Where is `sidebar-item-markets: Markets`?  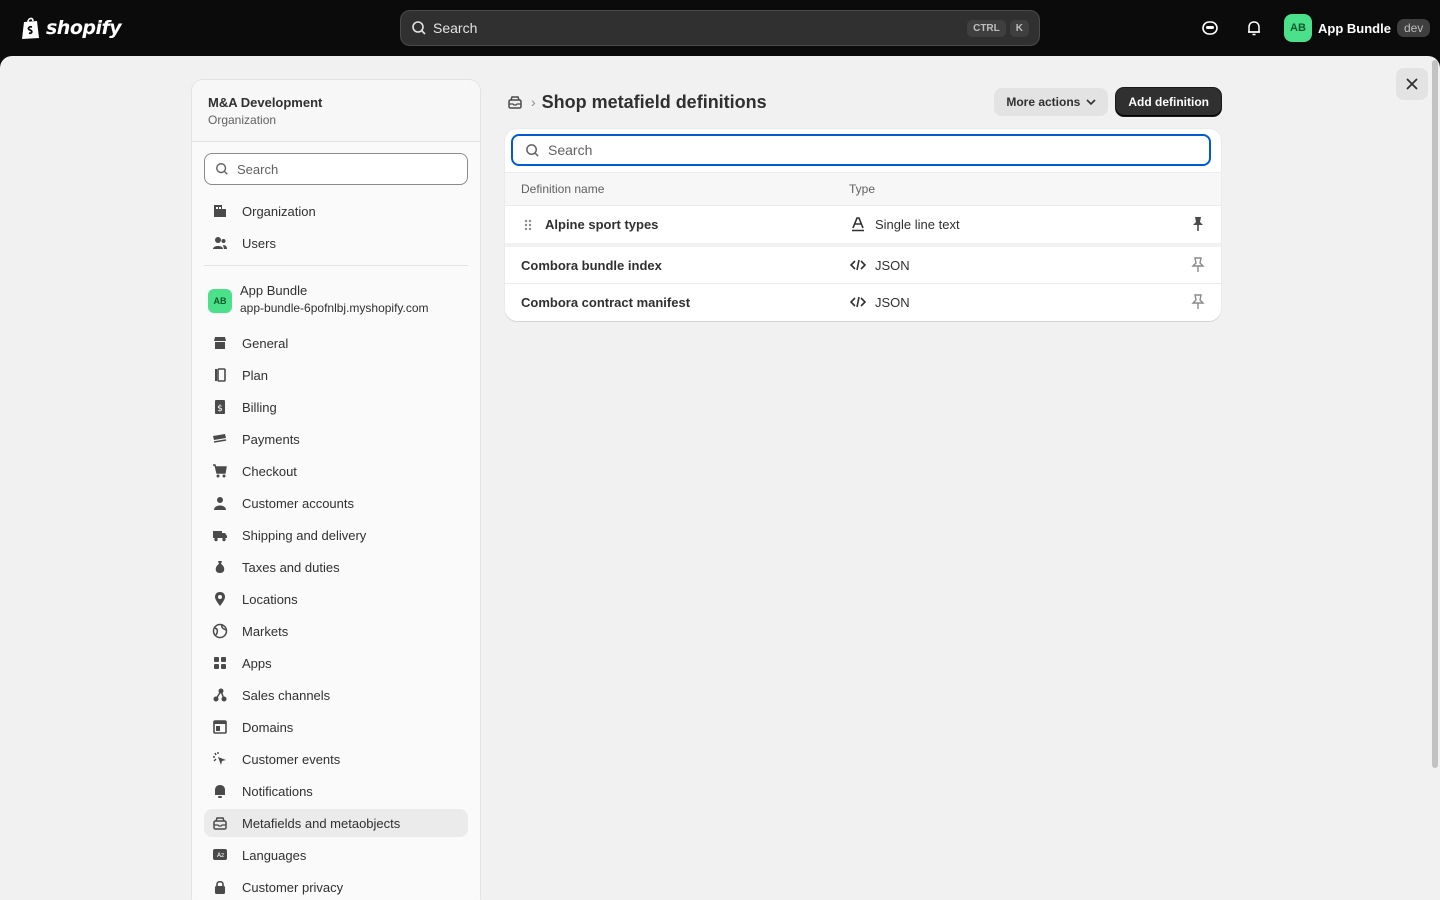 sidebar-item-markets: Markets is located at coordinates (336, 631).